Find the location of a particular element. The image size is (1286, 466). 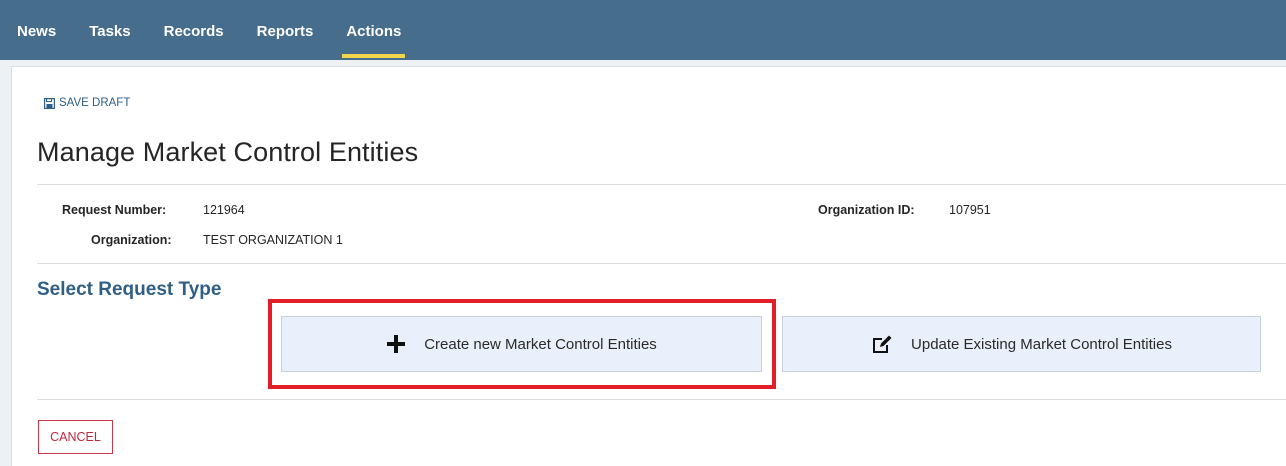

update-existing-mce-label: Update Existing Market Control Entities is located at coordinates (1041, 344).